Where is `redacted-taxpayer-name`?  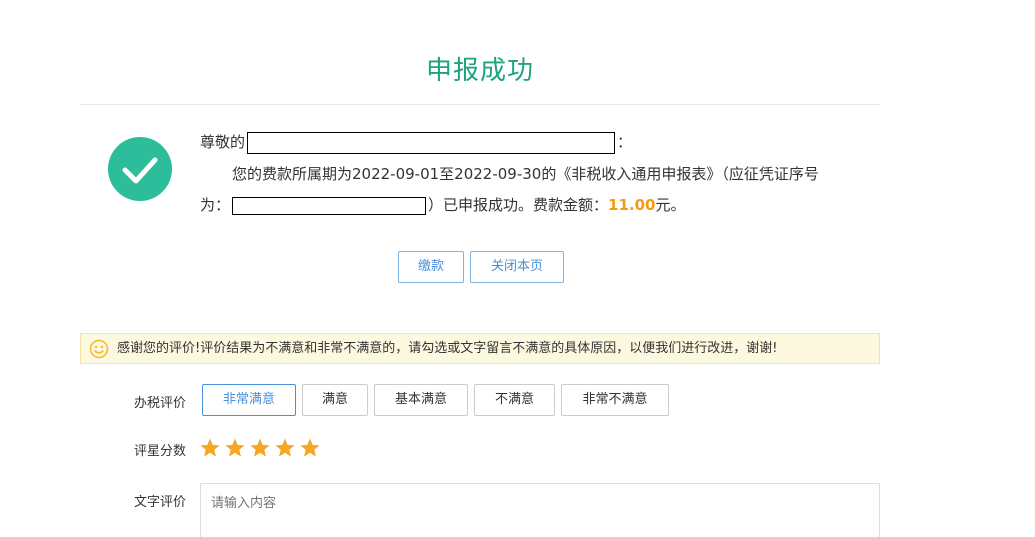 redacted-taxpayer-name is located at coordinates (431, 142).